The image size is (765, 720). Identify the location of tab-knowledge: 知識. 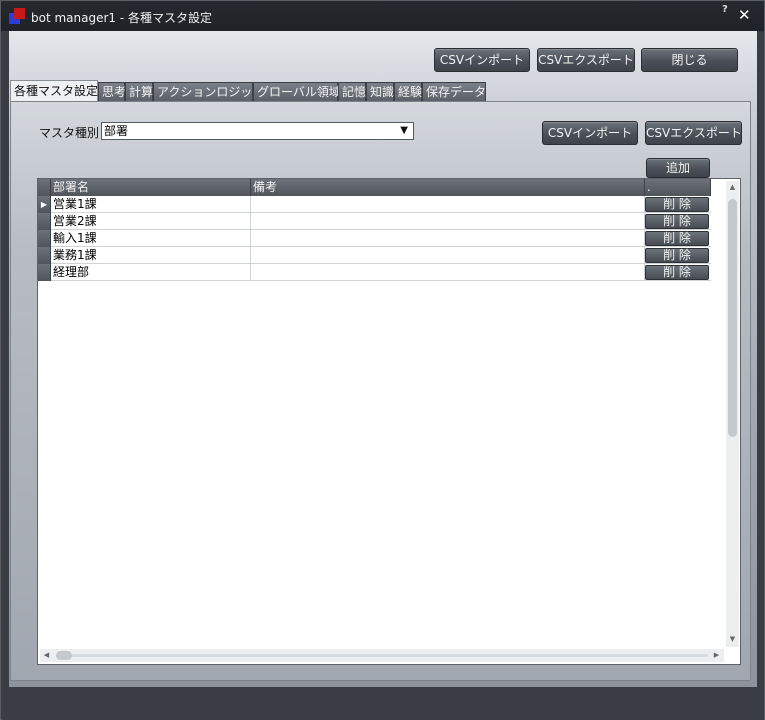
(380, 91).